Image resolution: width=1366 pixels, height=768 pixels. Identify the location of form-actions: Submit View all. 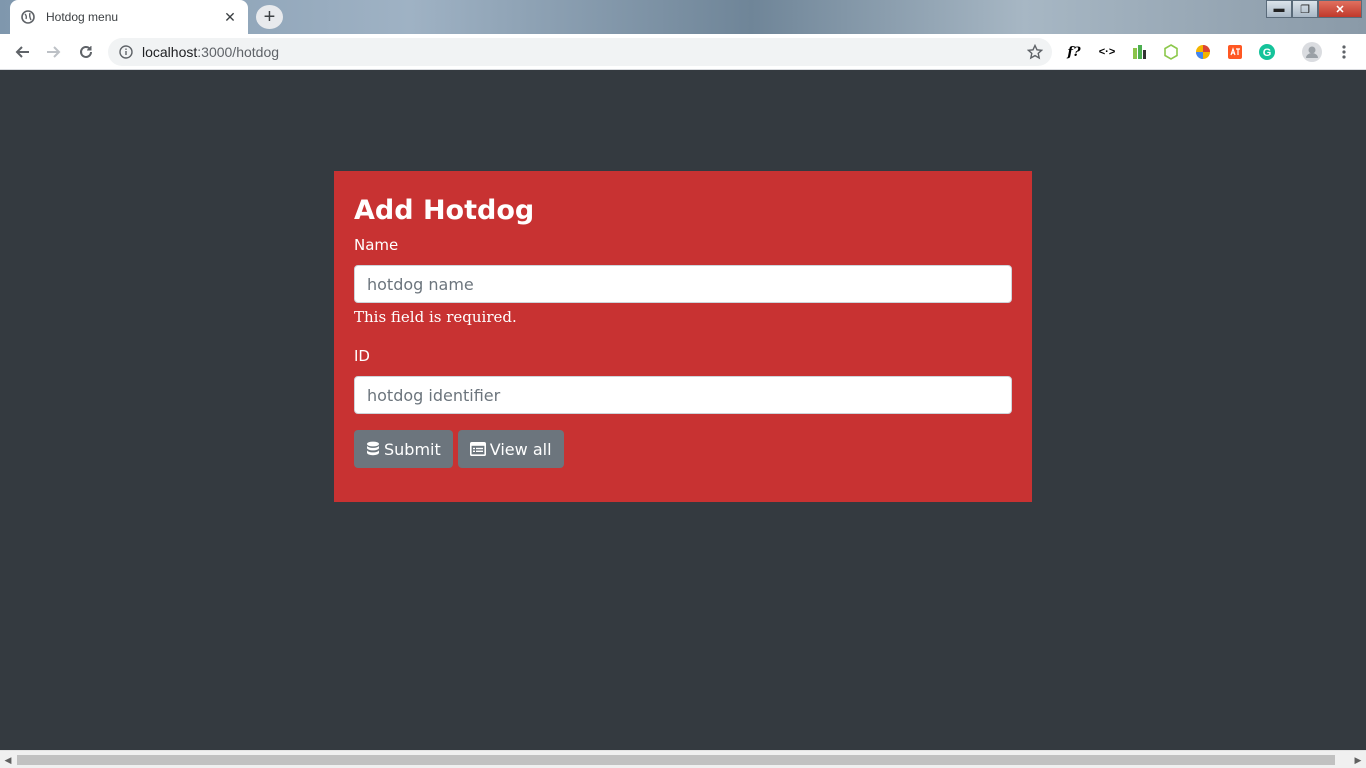
(683, 449).